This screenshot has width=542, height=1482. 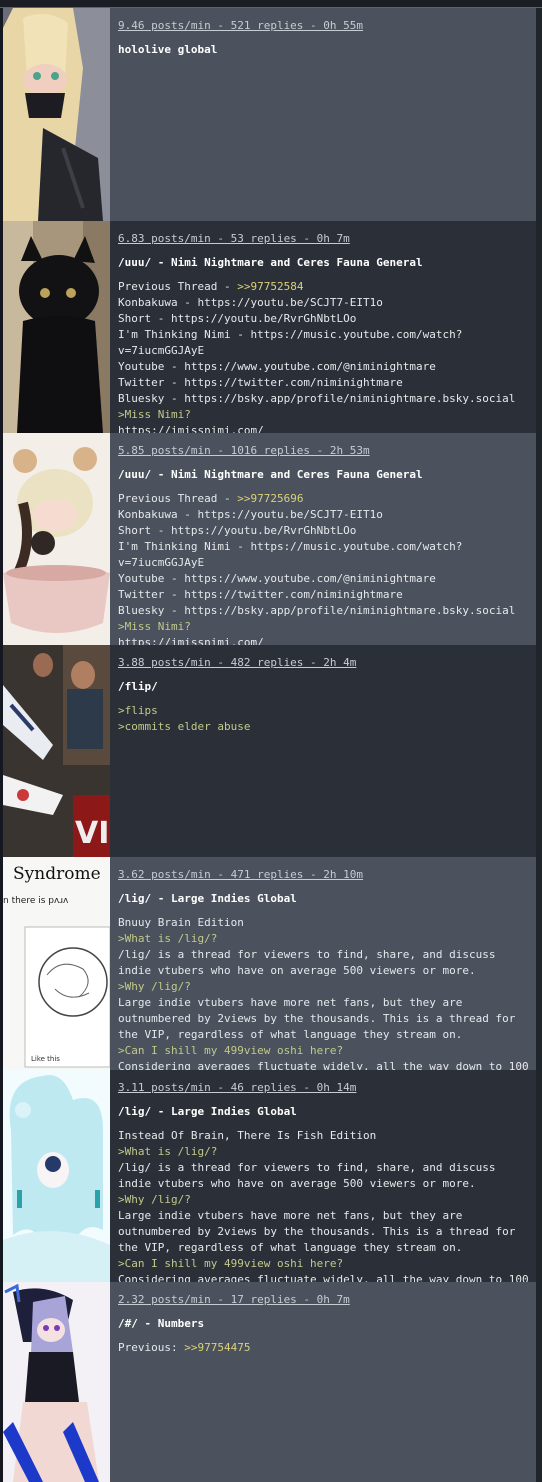 I want to click on thread-title: /flip/, so click(x=138, y=686).